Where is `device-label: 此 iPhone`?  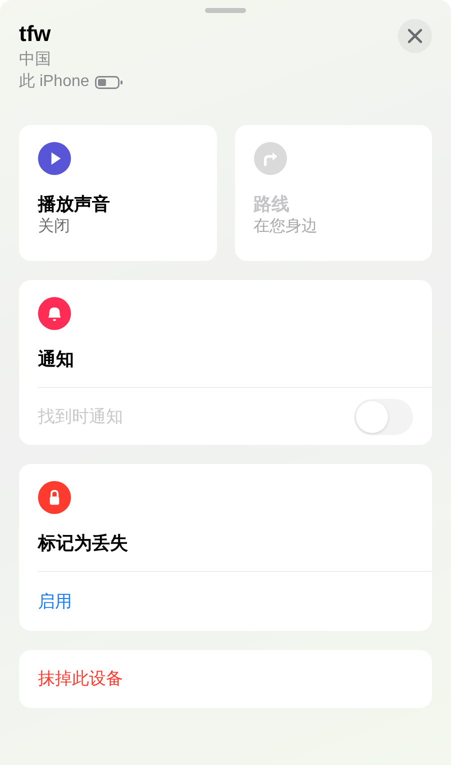
device-label: 此 iPhone is located at coordinates (54, 82).